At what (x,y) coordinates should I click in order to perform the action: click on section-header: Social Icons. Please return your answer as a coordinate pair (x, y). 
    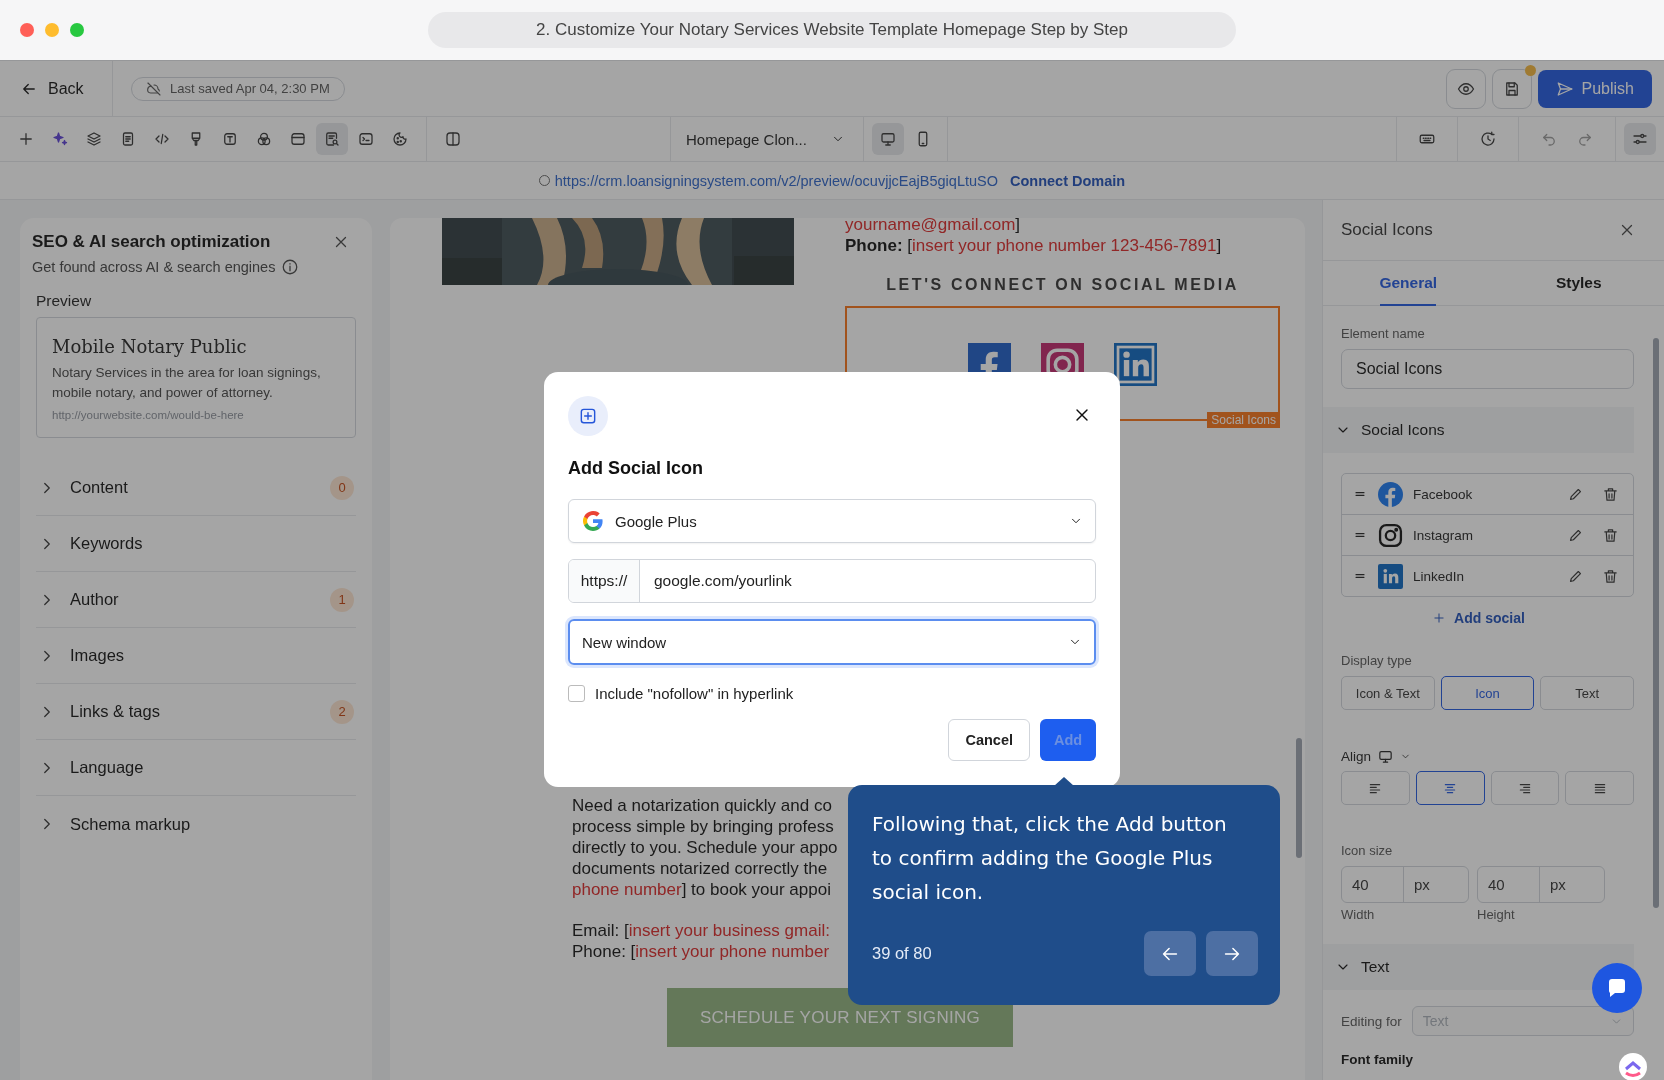
    Looking at the image, I should click on (1478, 430).